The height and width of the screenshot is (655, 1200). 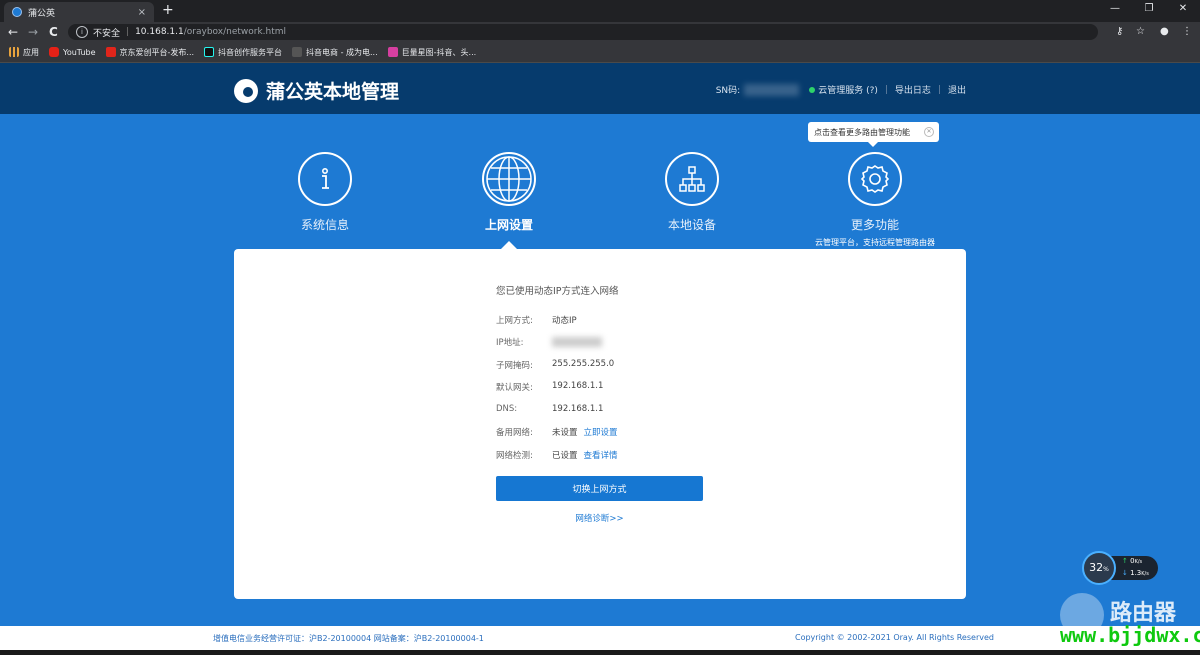 What do you see at coordinates (1115, 11) in the screenshot?
I see `minimize-icon: —` at bounding box center [1115, 11].